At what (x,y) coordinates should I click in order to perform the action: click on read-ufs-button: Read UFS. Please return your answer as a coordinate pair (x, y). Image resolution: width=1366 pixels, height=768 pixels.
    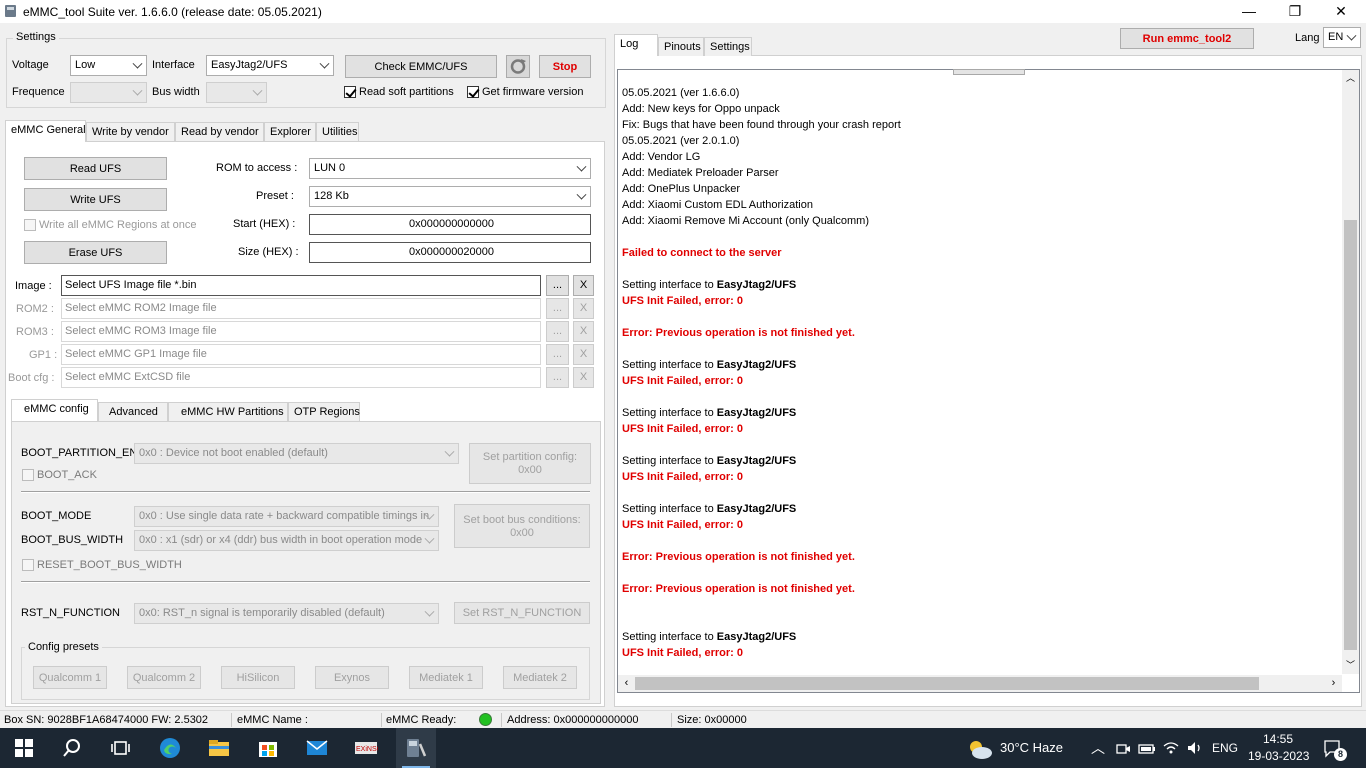
    Looking at the image, I should click on (95, 168).